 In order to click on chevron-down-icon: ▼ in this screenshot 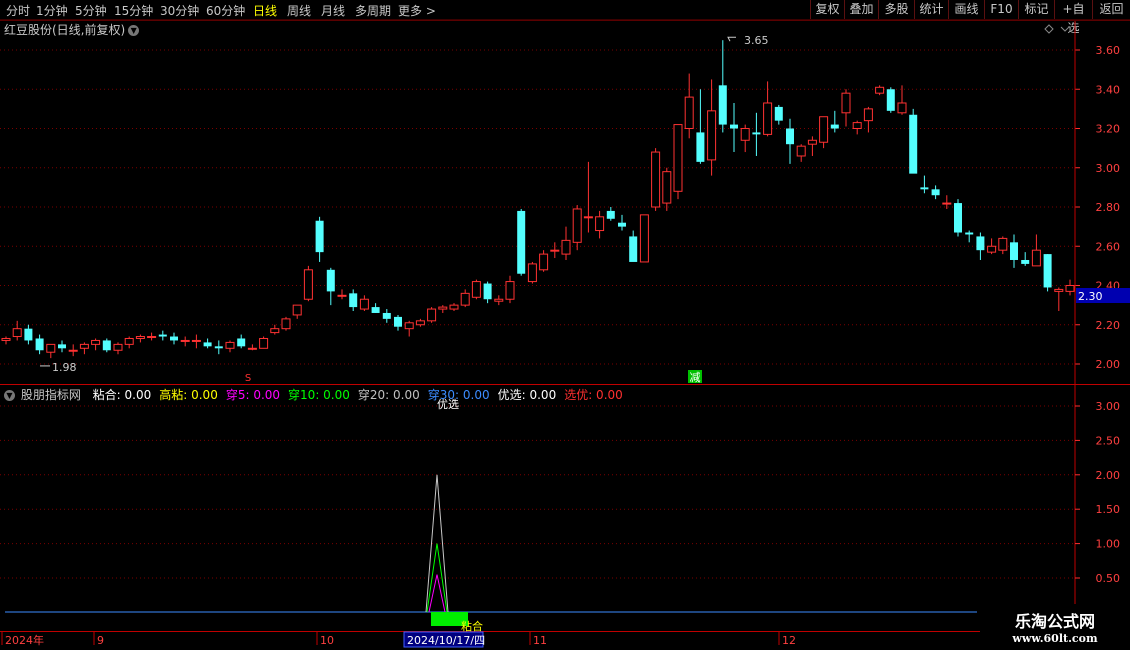, I will do `click(9, 395)`.